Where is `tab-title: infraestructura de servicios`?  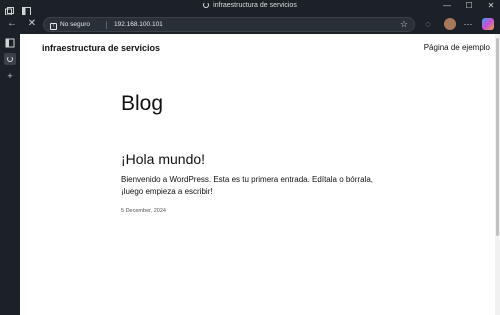 tab-title: infraestructura de servicios is located at coordinates (255, 5).